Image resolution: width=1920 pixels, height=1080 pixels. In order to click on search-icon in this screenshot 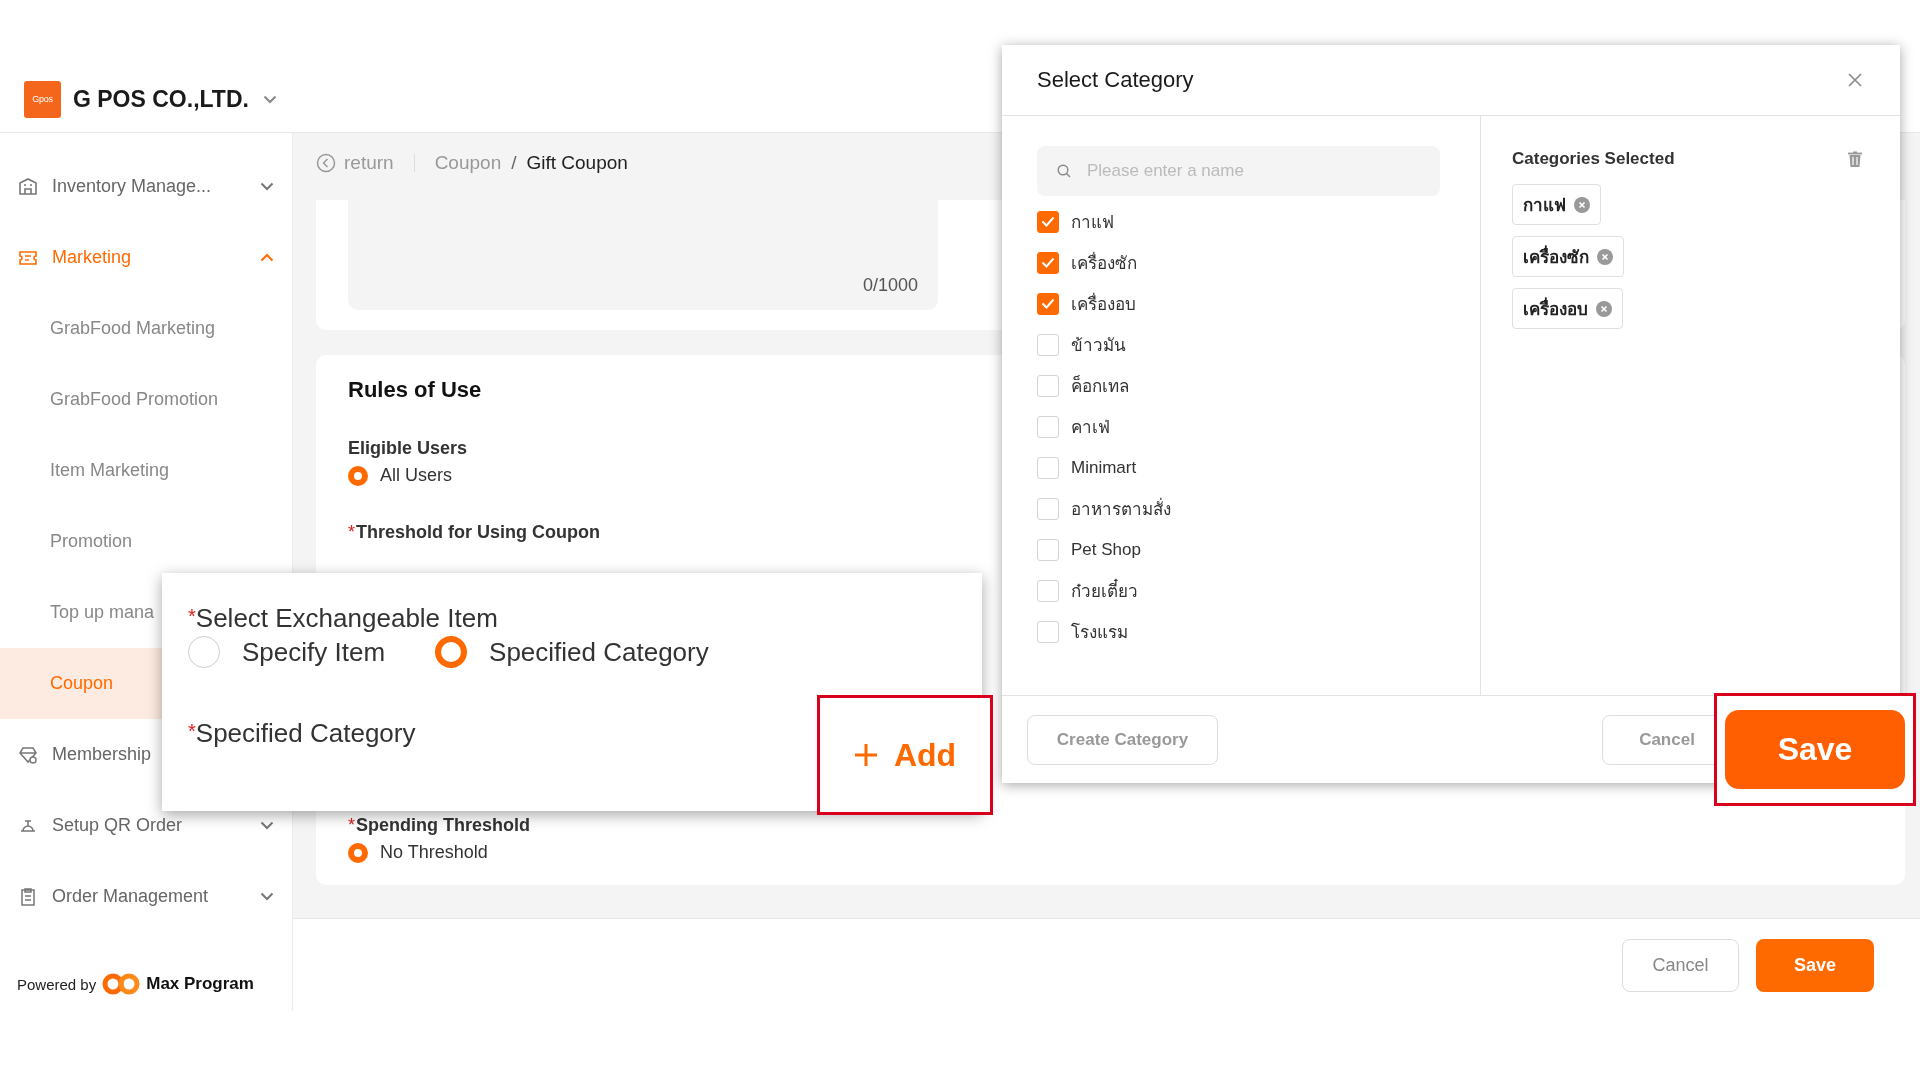, I will do `click(1064, 171)`.